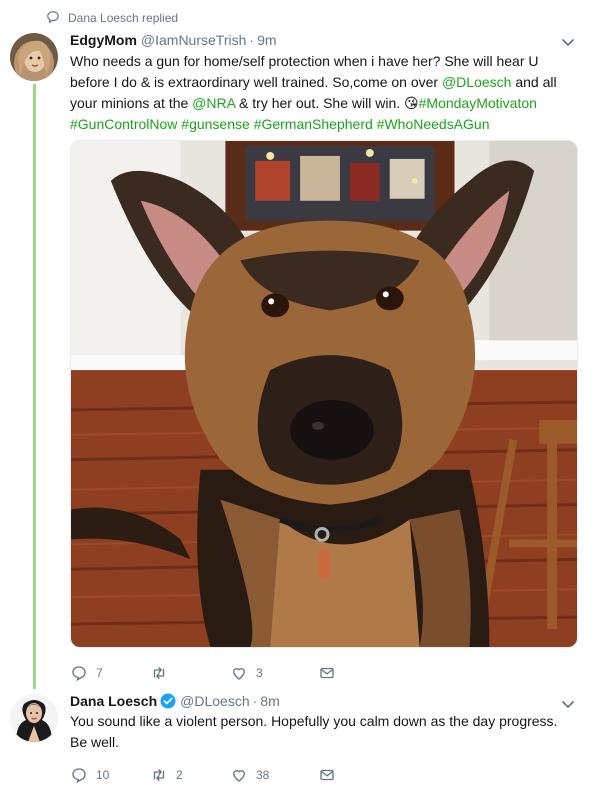  What do you see at coordinates (215, 124) in the screenshot?
I see `hashtag-gunsense: #gunsense` at bounding box center [215, 124].